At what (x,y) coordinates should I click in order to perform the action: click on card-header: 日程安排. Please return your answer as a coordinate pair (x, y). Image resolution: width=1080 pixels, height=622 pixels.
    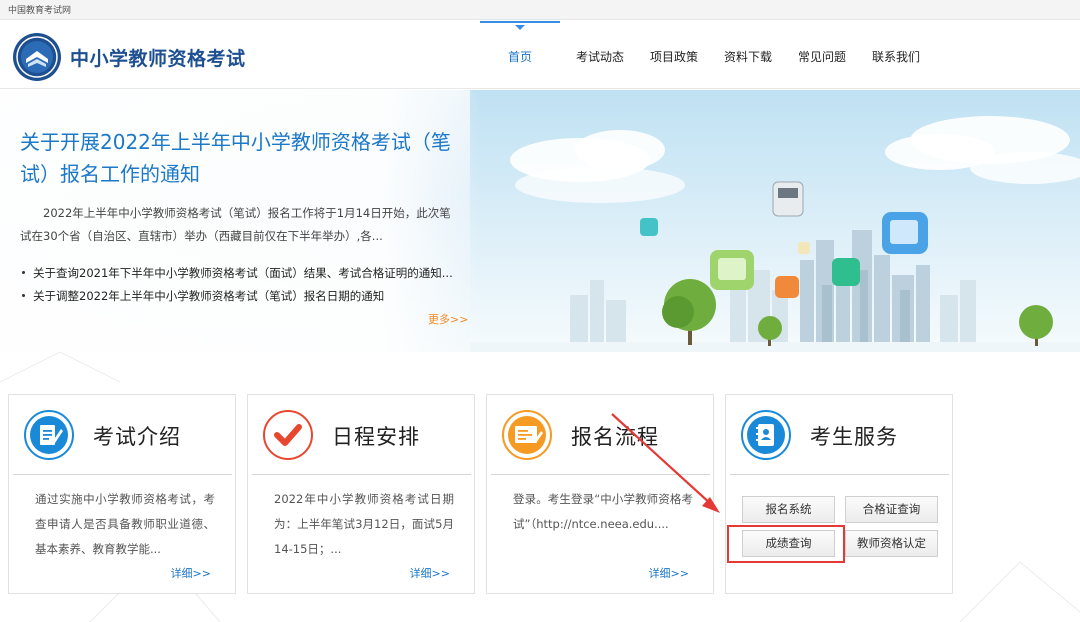
    Looking at the image, I should click on (361, 435).